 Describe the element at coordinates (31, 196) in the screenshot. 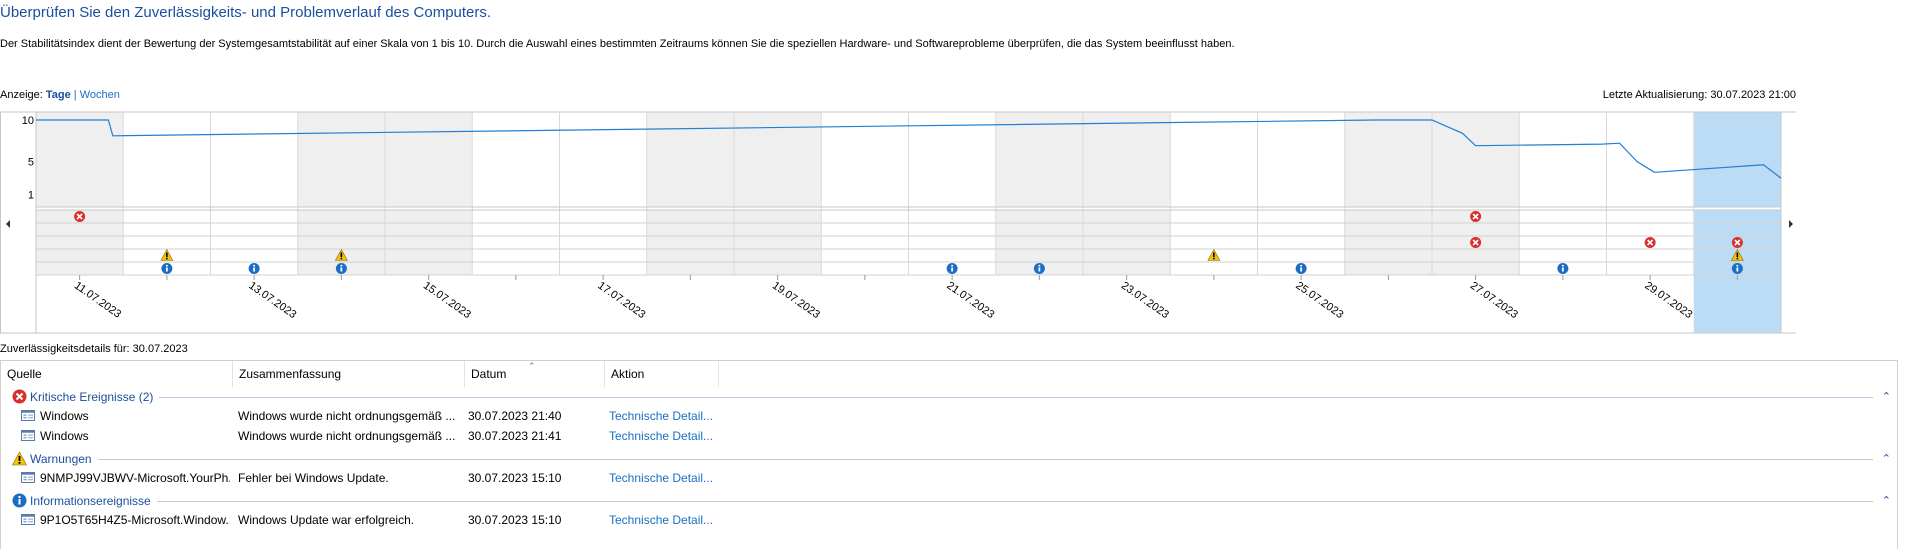

I see `y-tick-label: 1` at that location.